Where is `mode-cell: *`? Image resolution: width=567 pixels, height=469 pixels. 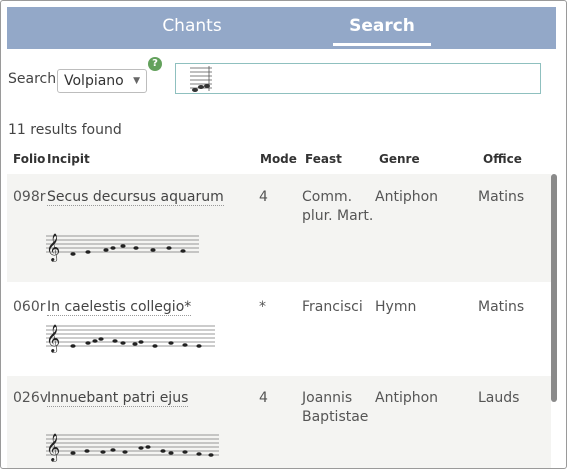
mode-cell: * is located at coordinates (262, 307).